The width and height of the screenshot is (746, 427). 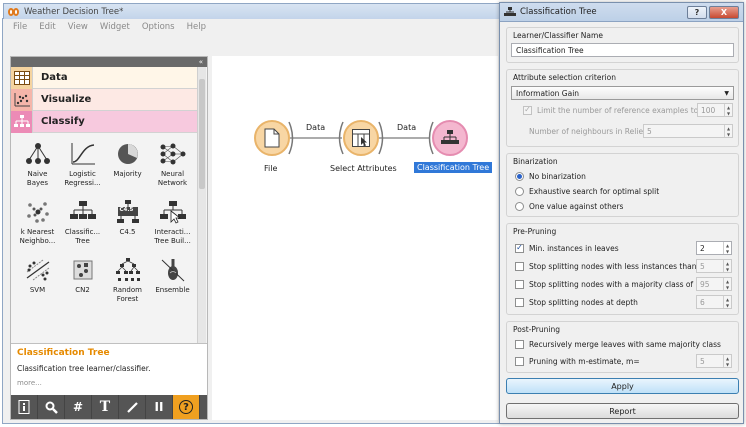 What do you see at coordinates (172, 290) in the screenshot?
I see `widget-label: Ensemble` at bounding box center [172, 290].